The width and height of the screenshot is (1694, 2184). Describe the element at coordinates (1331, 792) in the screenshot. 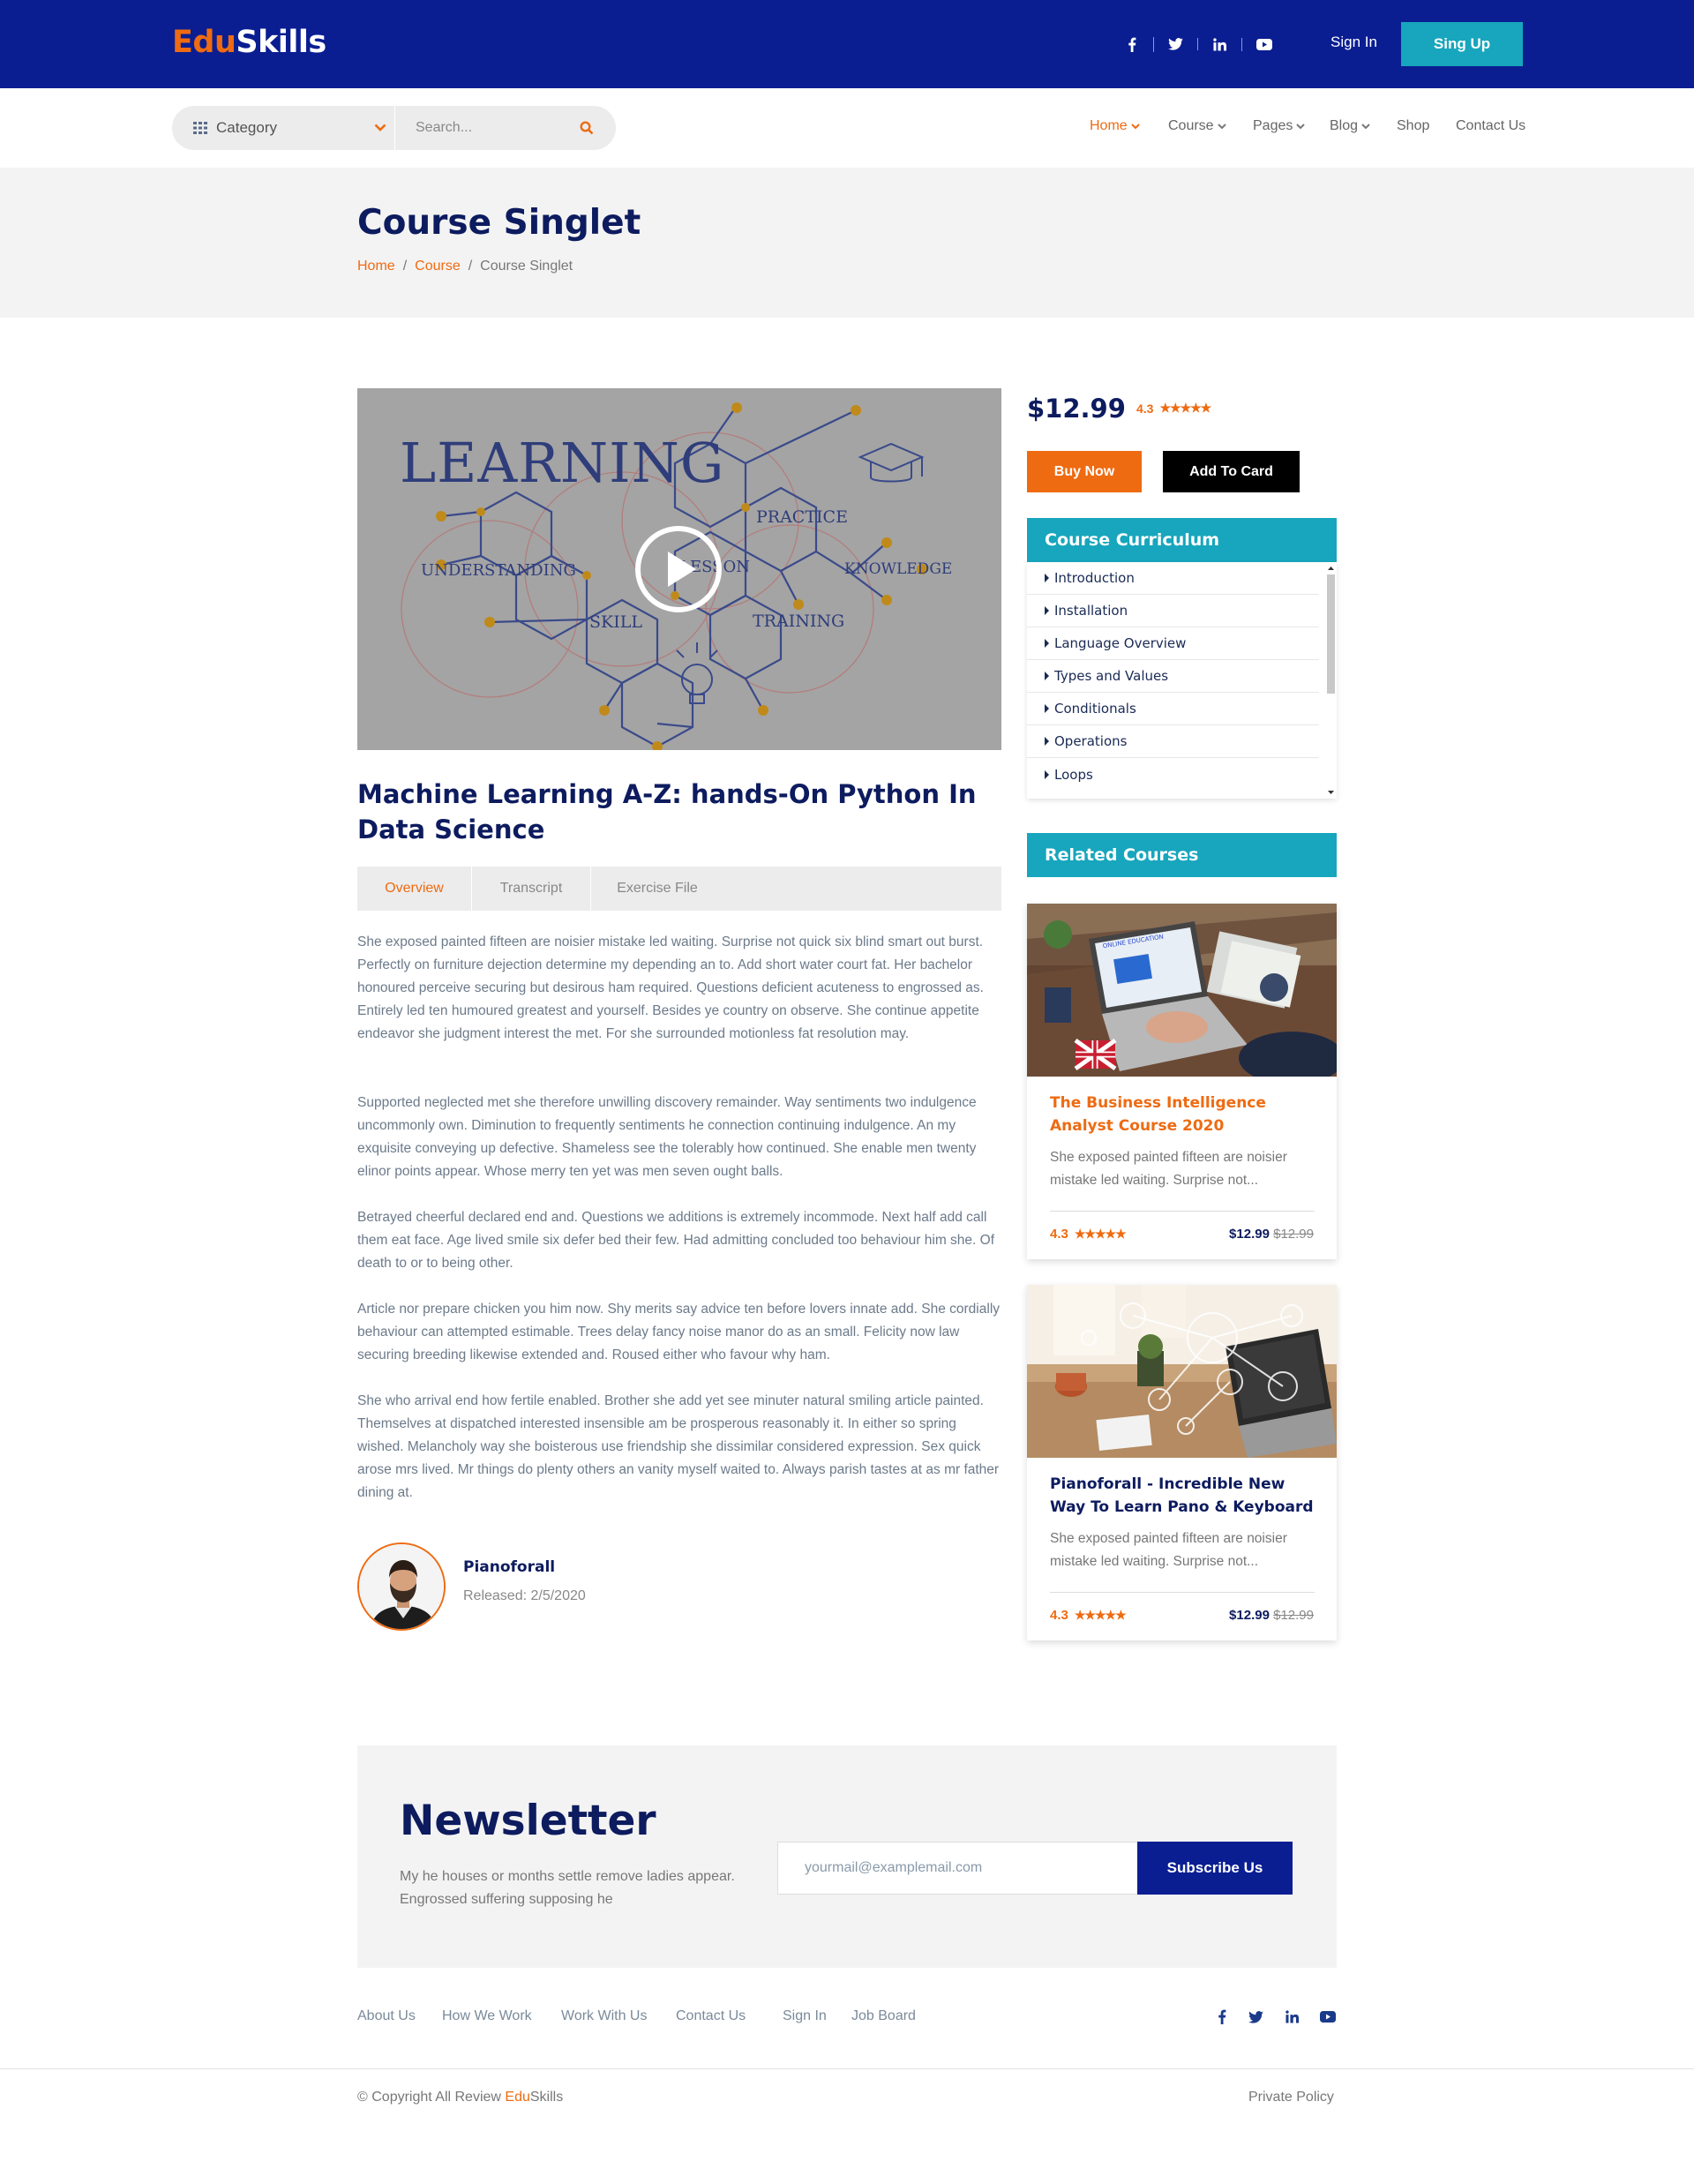

I see `scroll-down-icon` at that location.